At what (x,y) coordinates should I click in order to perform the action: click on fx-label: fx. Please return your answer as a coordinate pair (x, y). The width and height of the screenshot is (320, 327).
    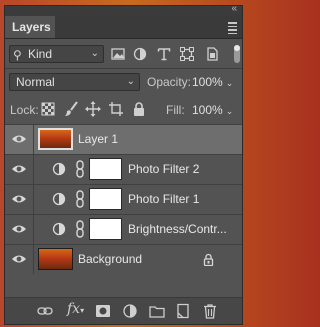
    Looking at the image, I should click on (74, 309).